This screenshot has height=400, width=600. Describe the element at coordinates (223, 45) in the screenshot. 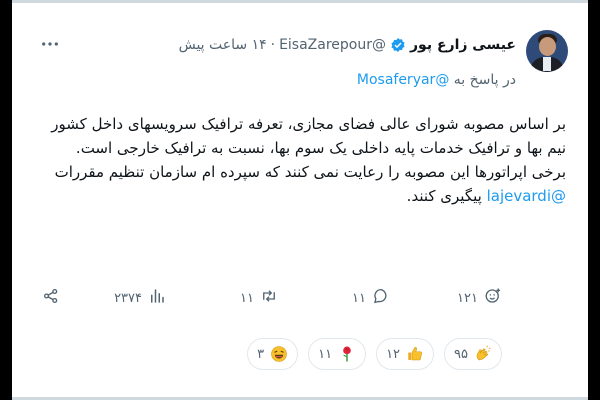

I see `timestamp: ۱۴ ساعت پیش` at that location.